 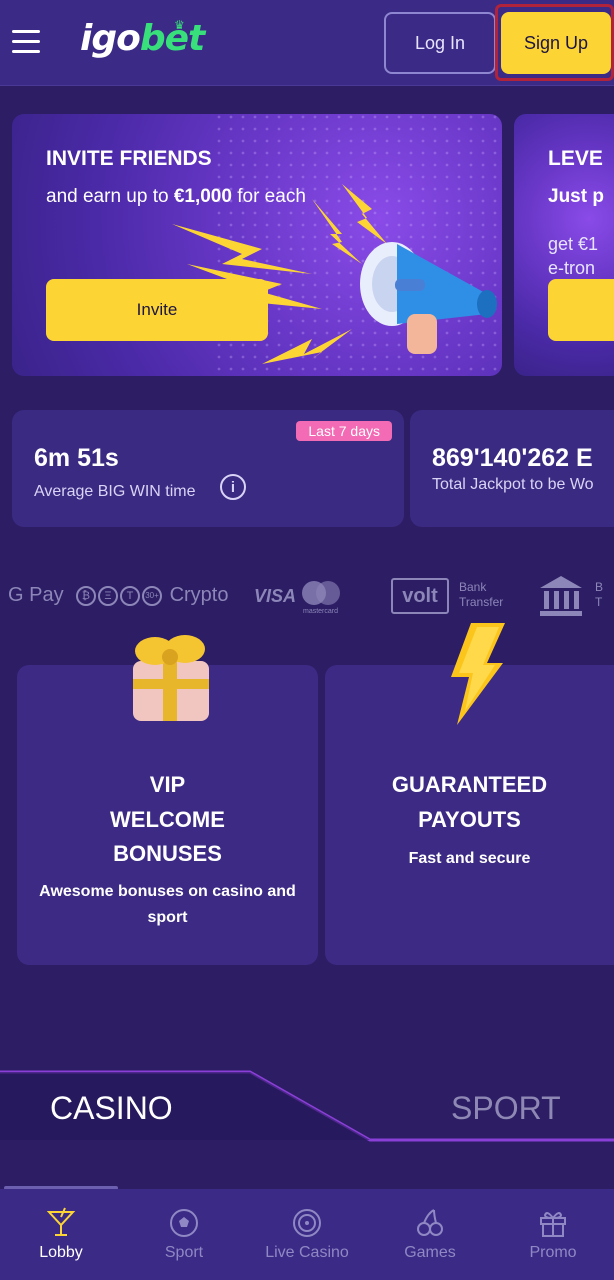 What do you see at coordinates (61, 1252) in the screenshot?
I see `nav-label: Lobby` at bounding box center [61, 1252].